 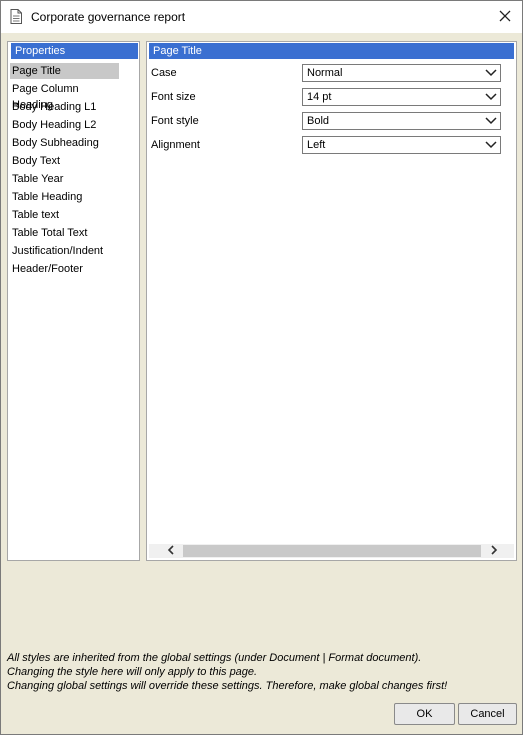 I want to click on font-style-label: Font style, so click(x=175, y=121).